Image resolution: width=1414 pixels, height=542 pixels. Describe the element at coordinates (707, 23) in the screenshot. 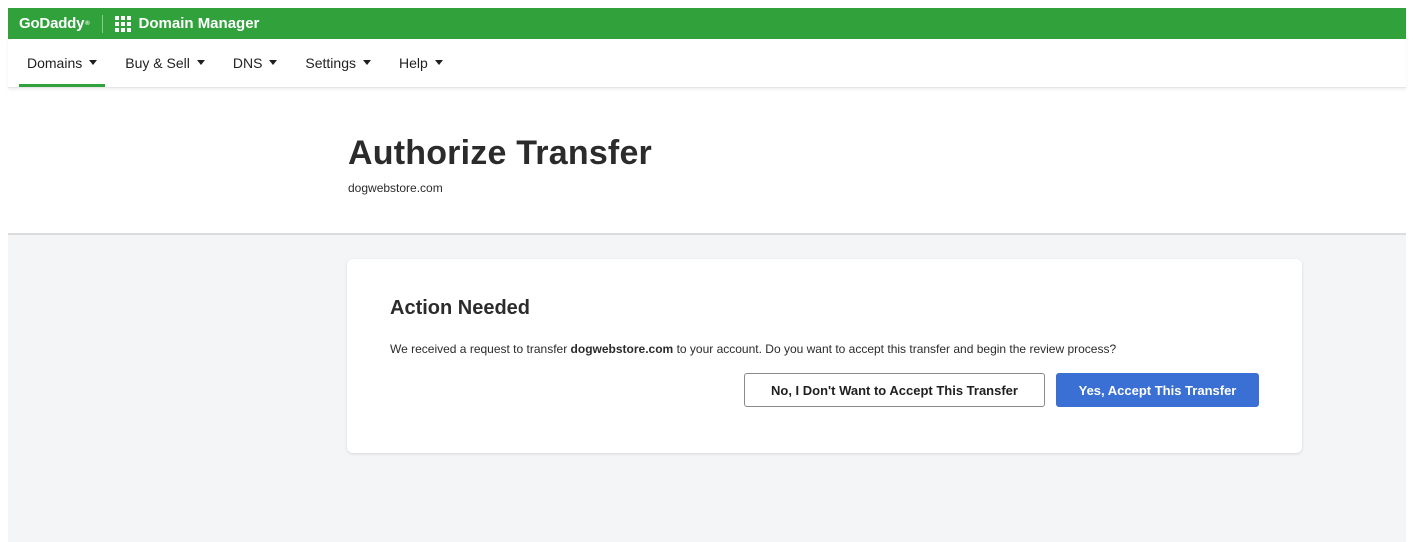

I see `top-bar: GoDaddy® Domain Manager` at that location.